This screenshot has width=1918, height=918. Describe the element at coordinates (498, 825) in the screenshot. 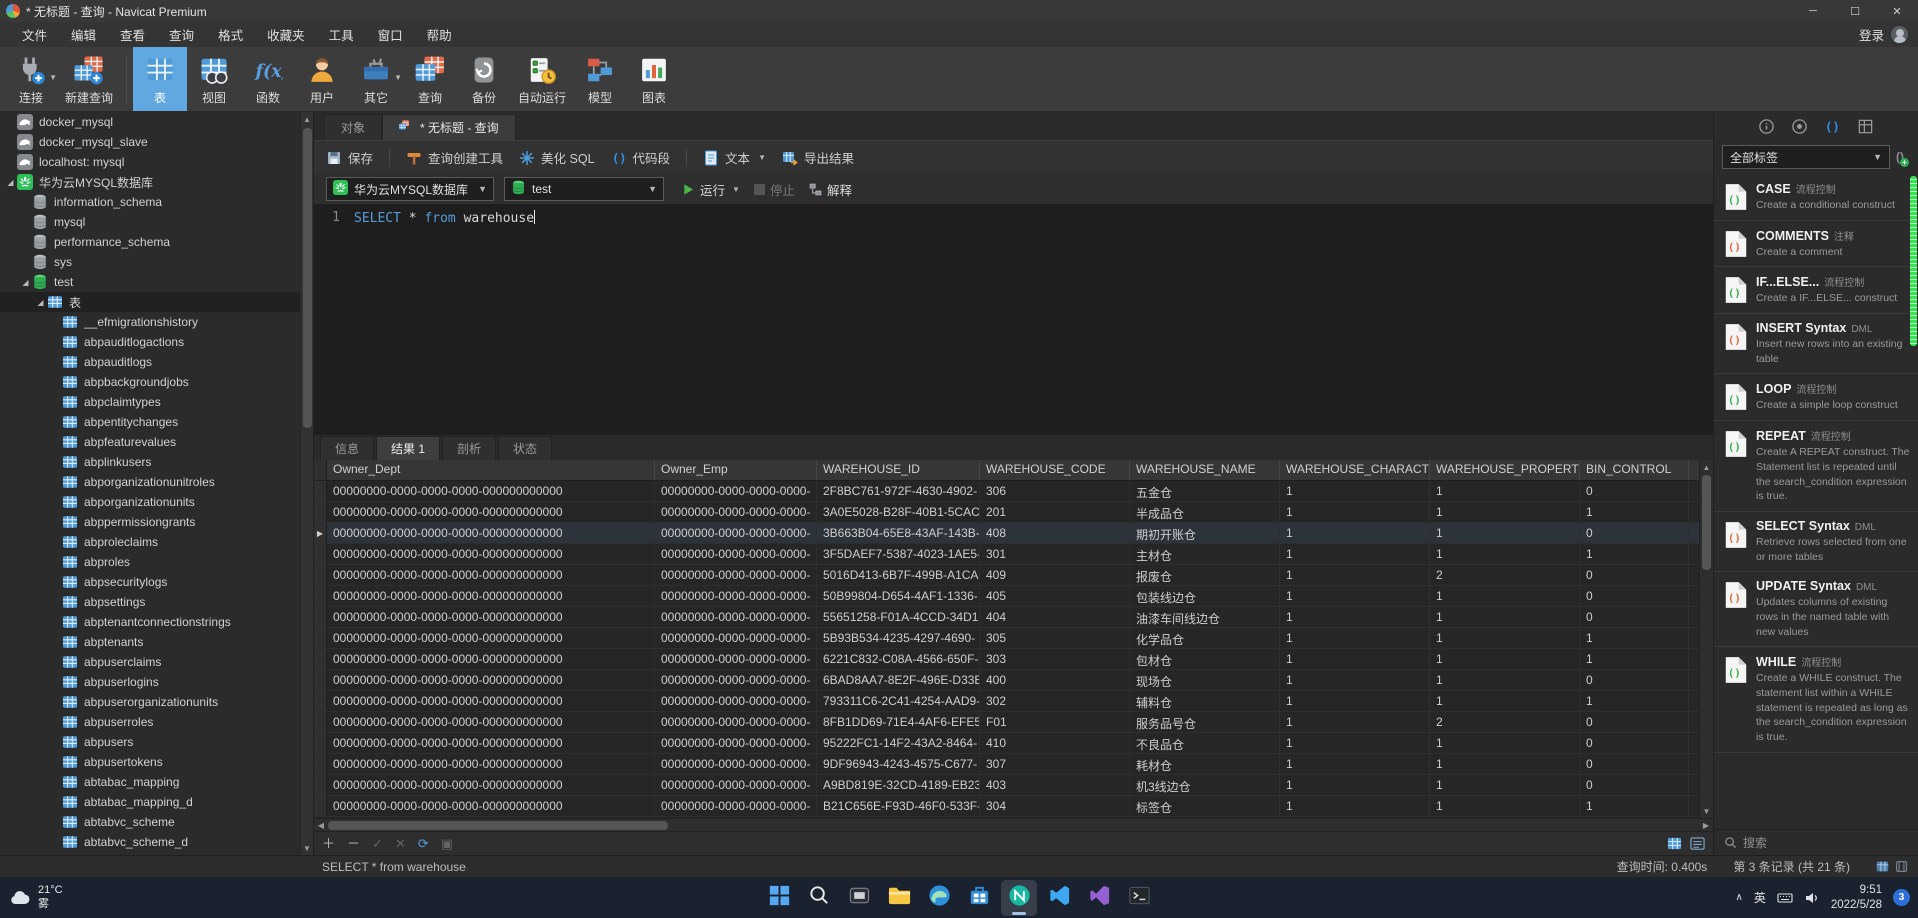

I see `h-scrollbar-thumb` at that location.